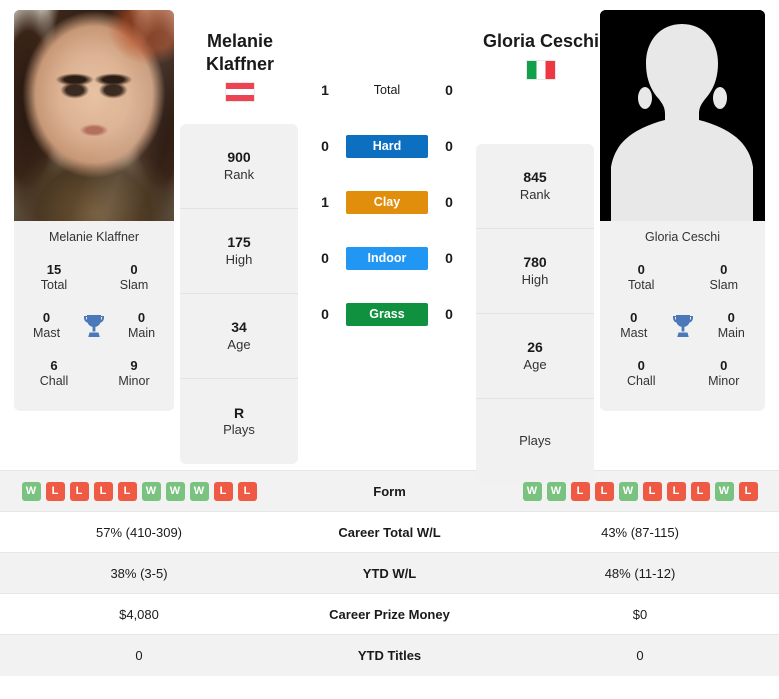 The width and height of the screenshot is (779, 699). I want to click on player-name-right: Gloria Ceschi, so click(541, 55).